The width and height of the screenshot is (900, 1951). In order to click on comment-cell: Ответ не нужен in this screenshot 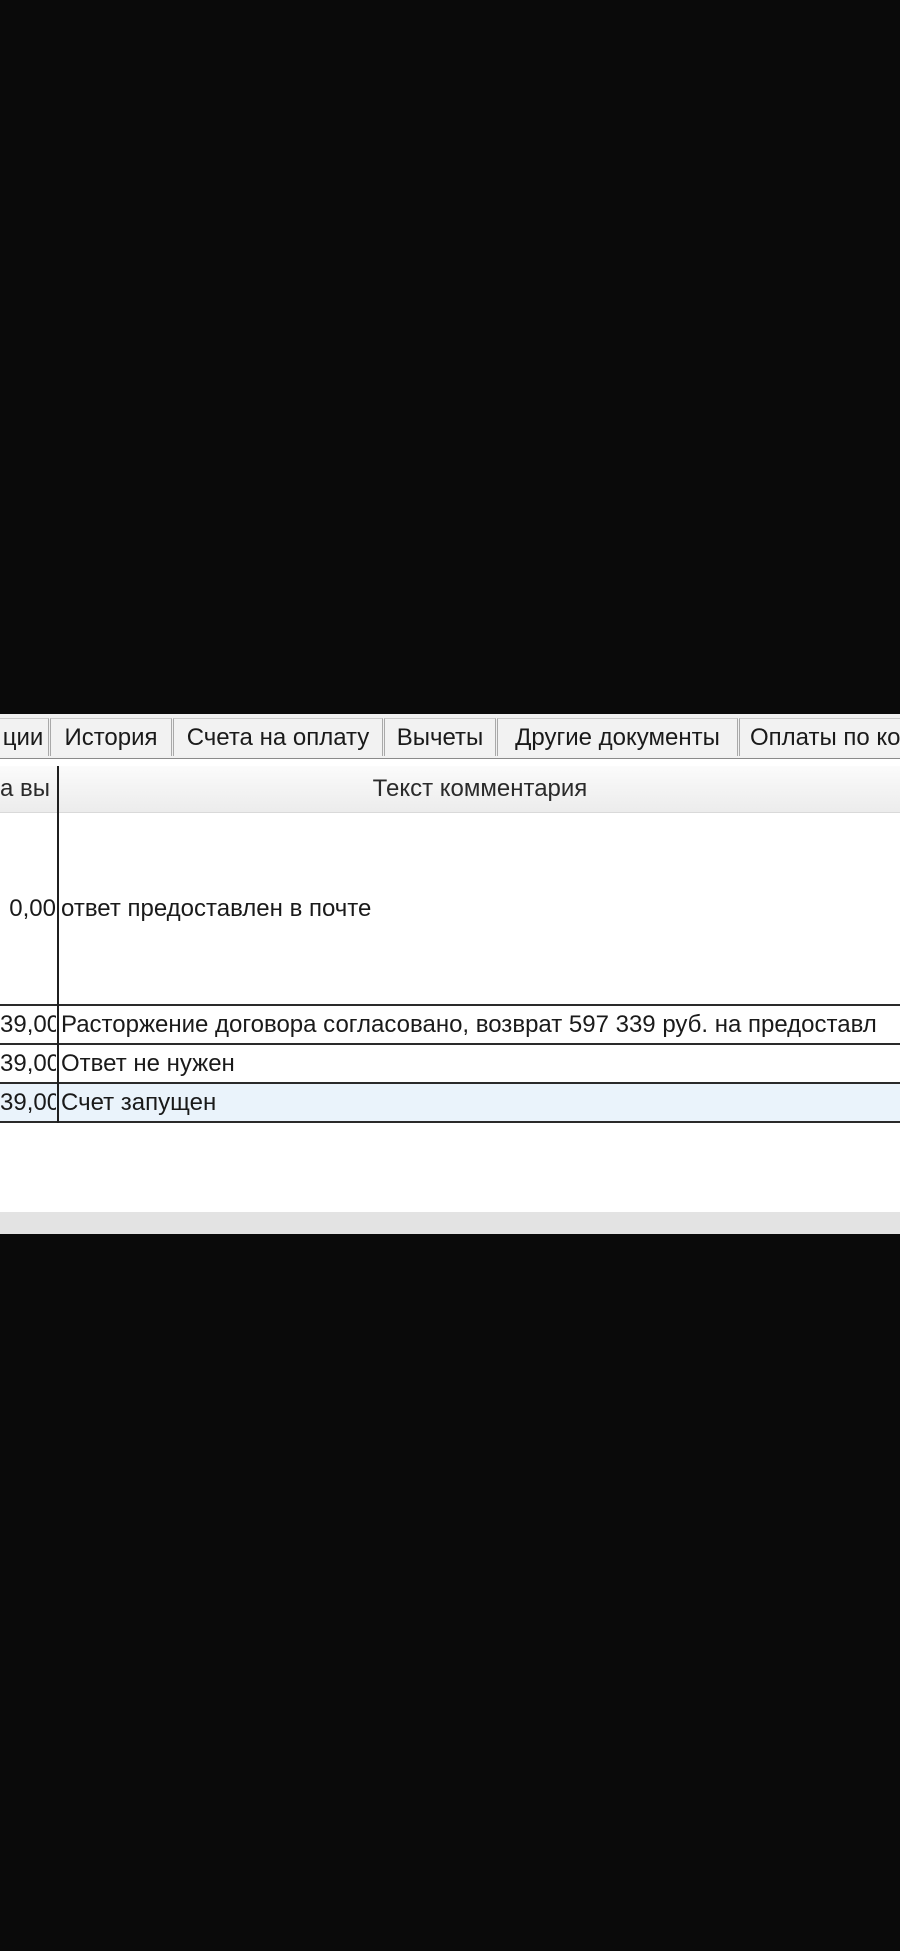, I will do `click(148, 1063)`.